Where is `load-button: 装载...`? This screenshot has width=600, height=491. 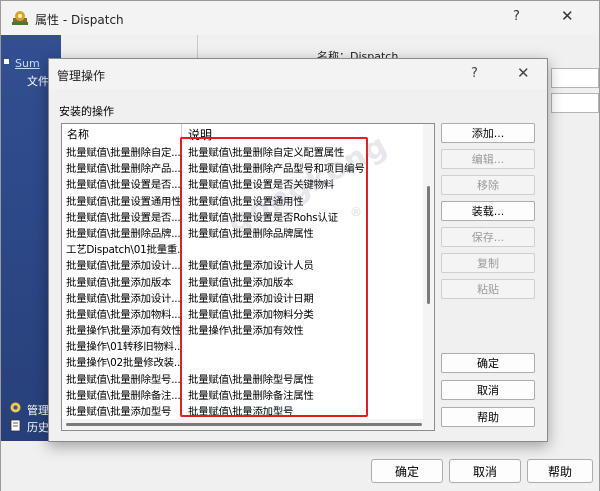 load-button: 装载... is located at coordinates (488, 211).